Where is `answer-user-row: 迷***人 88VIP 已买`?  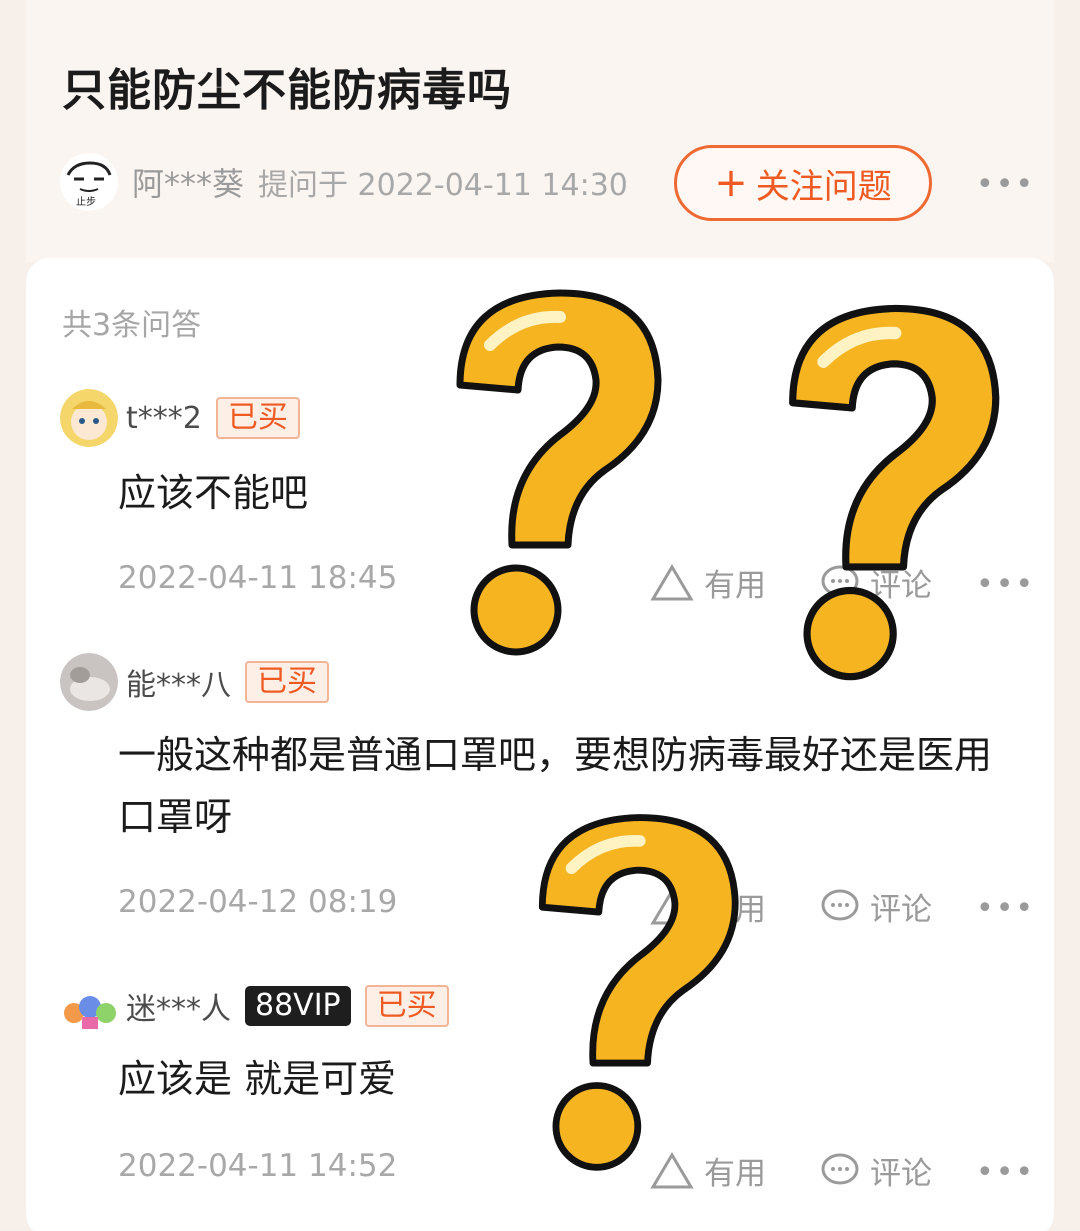 answer-user-row: 迷***人 88VIP 已买 is located at coordinates (260, 1006).